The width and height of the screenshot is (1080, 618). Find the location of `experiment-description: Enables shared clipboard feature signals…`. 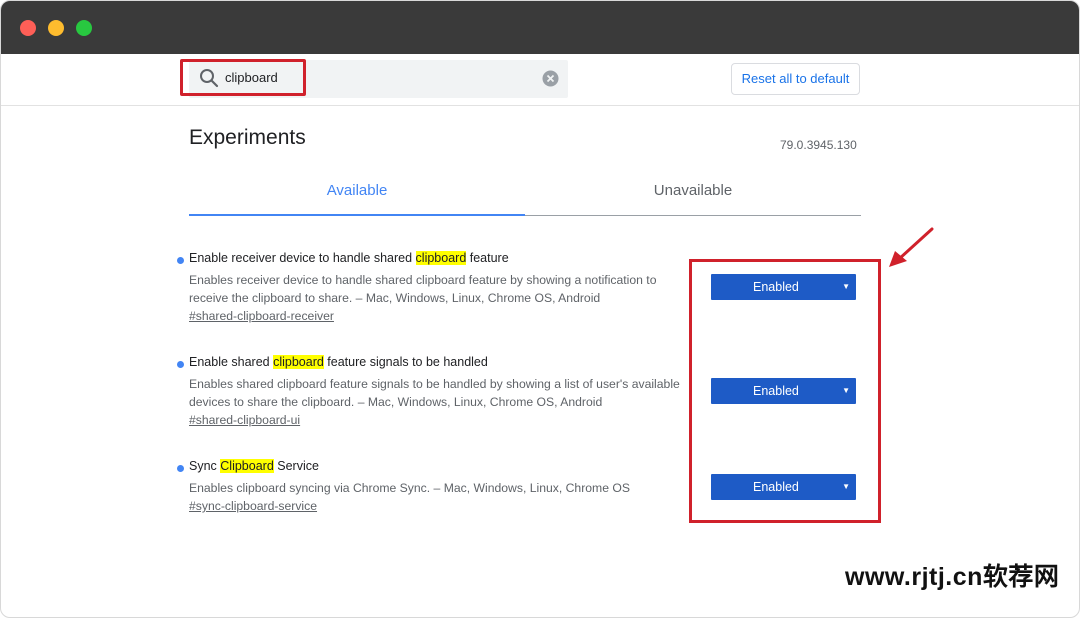

experiment-description: Enables shared clipboard feature signals… is located at coordinates (434, 393).